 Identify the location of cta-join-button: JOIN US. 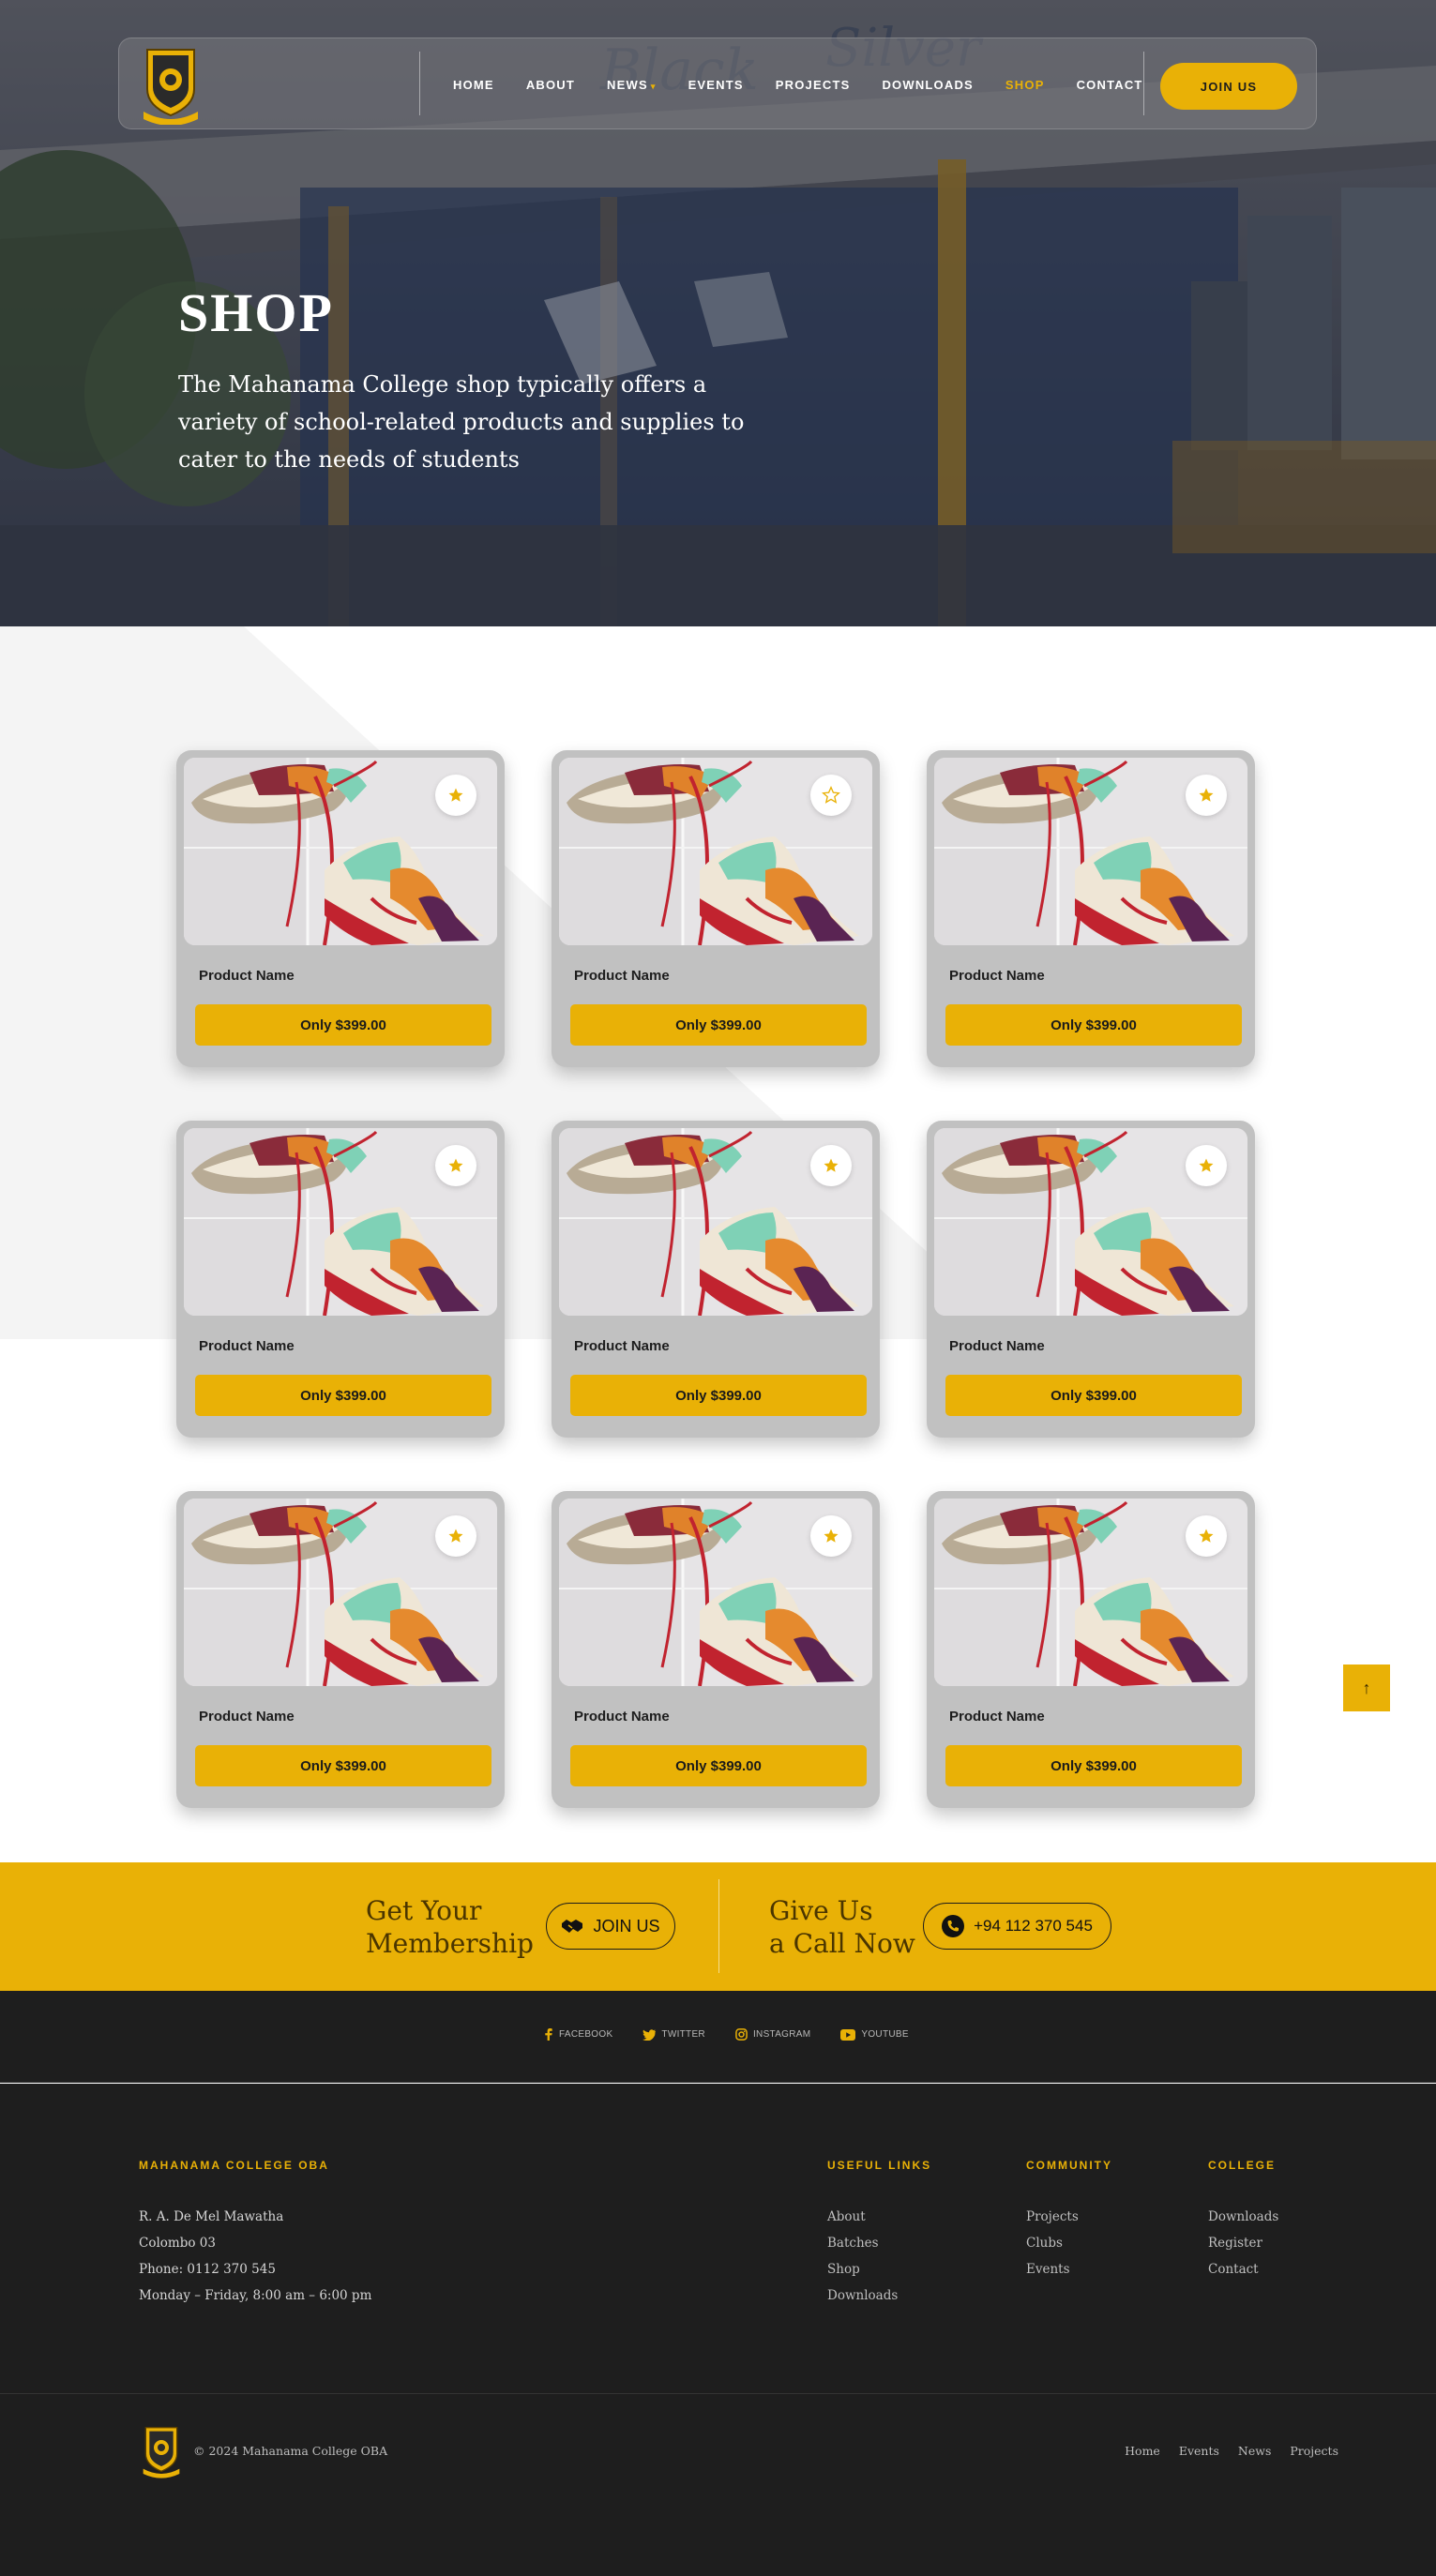
(610, 1926).